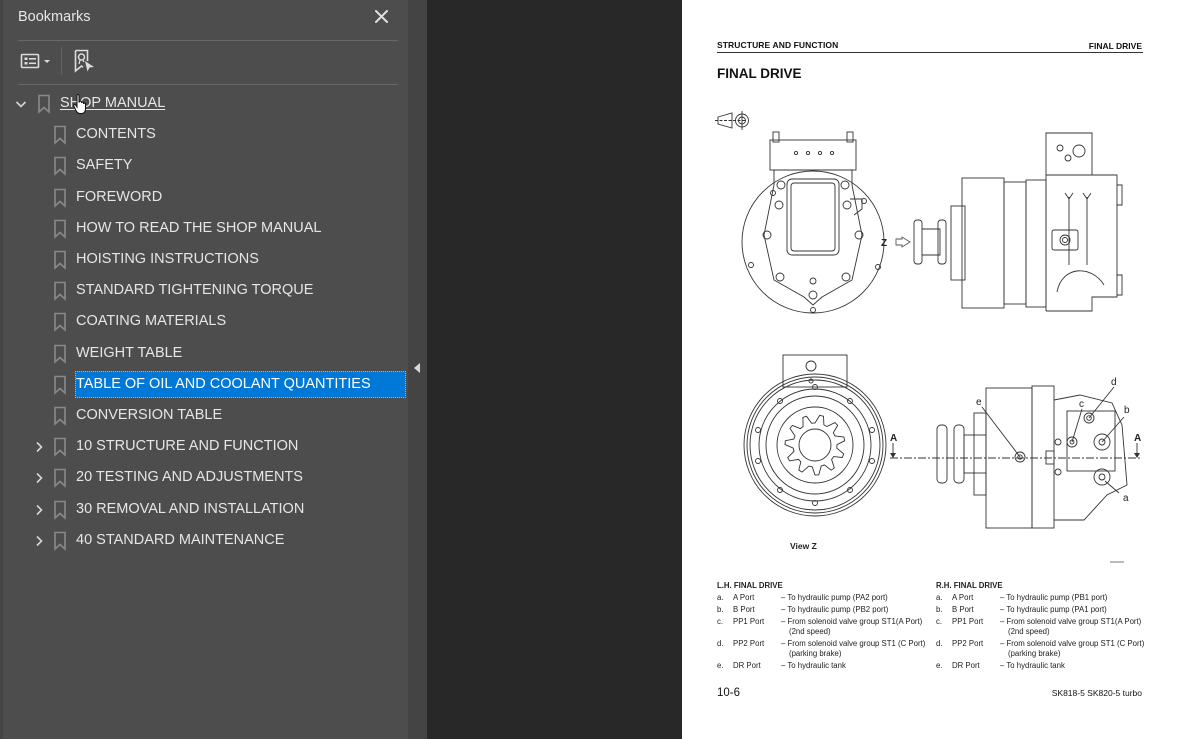 This screenshot has height=739, width=1200. What do you see at coordinates (189, 477) in the screenshot?
I see `bookmark-label: 20 TESTING AND ADJUSTMENTS` at bounding box center [189, 477].